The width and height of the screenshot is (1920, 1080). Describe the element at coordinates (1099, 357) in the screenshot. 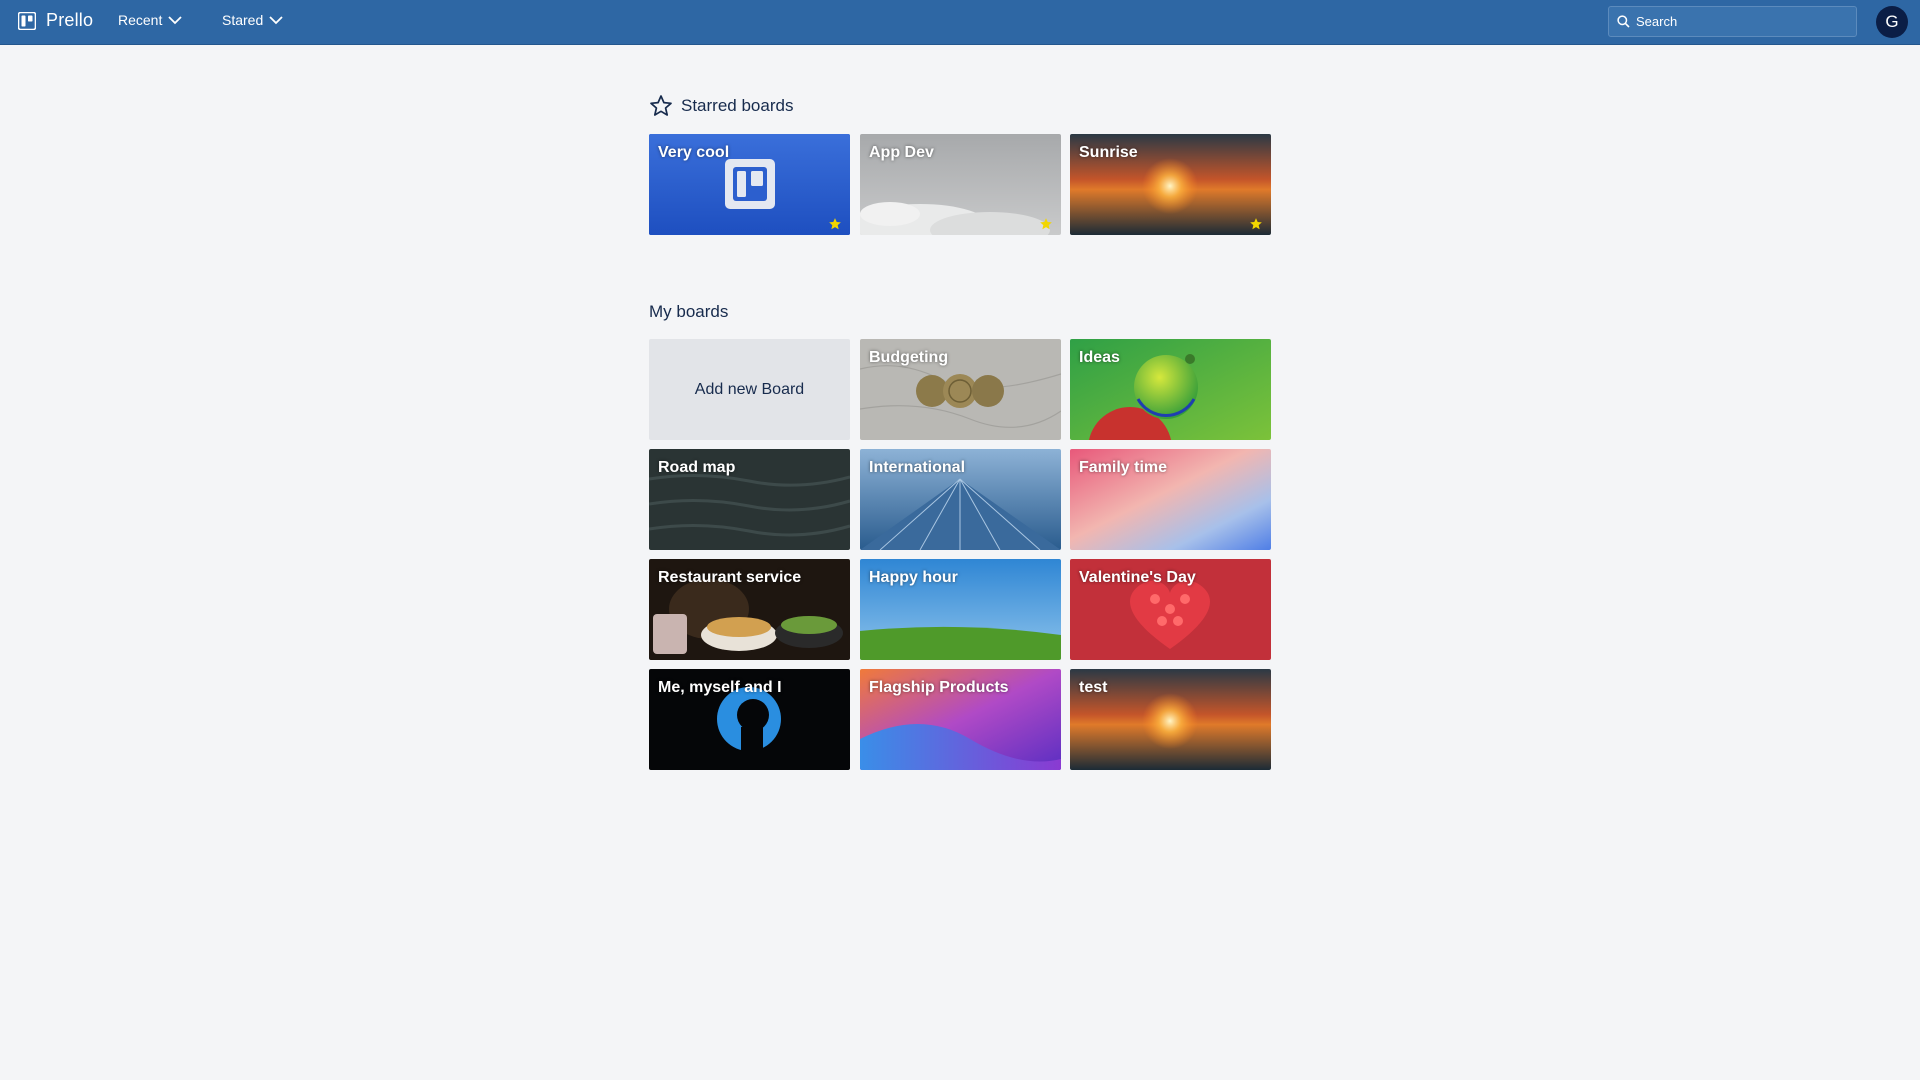

I see `board-title: Ideas` at that location.